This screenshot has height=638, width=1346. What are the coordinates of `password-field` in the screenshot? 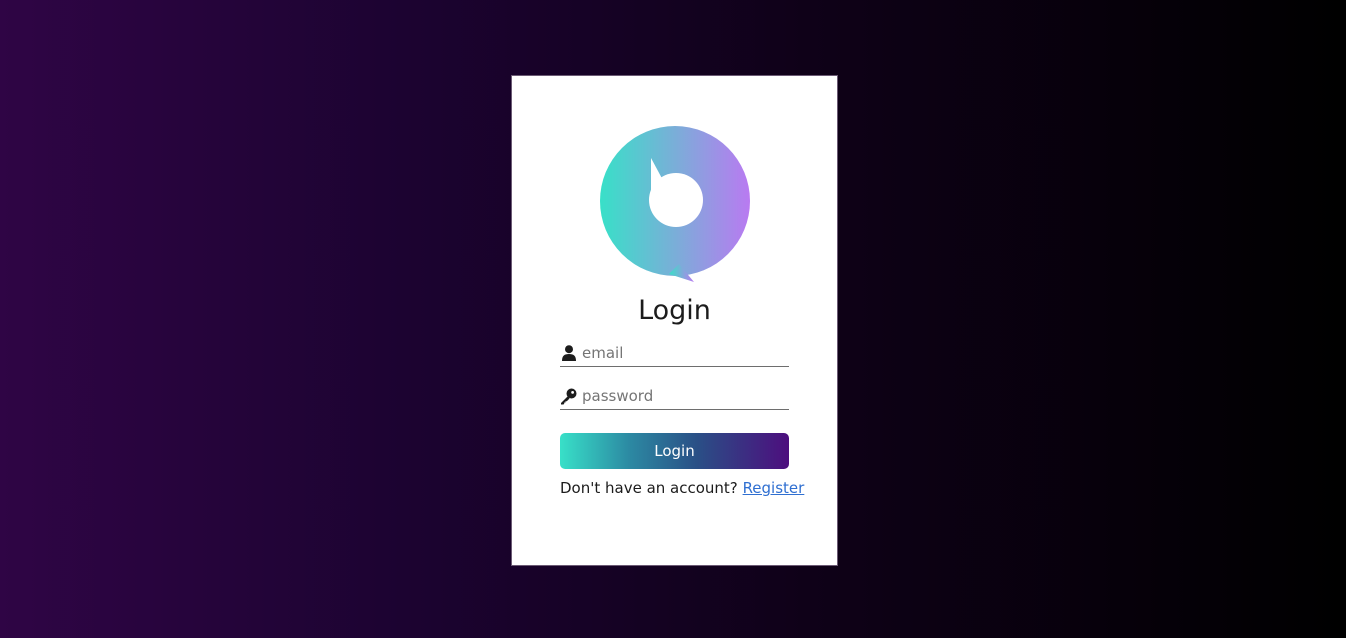 It's located at (674, 396).